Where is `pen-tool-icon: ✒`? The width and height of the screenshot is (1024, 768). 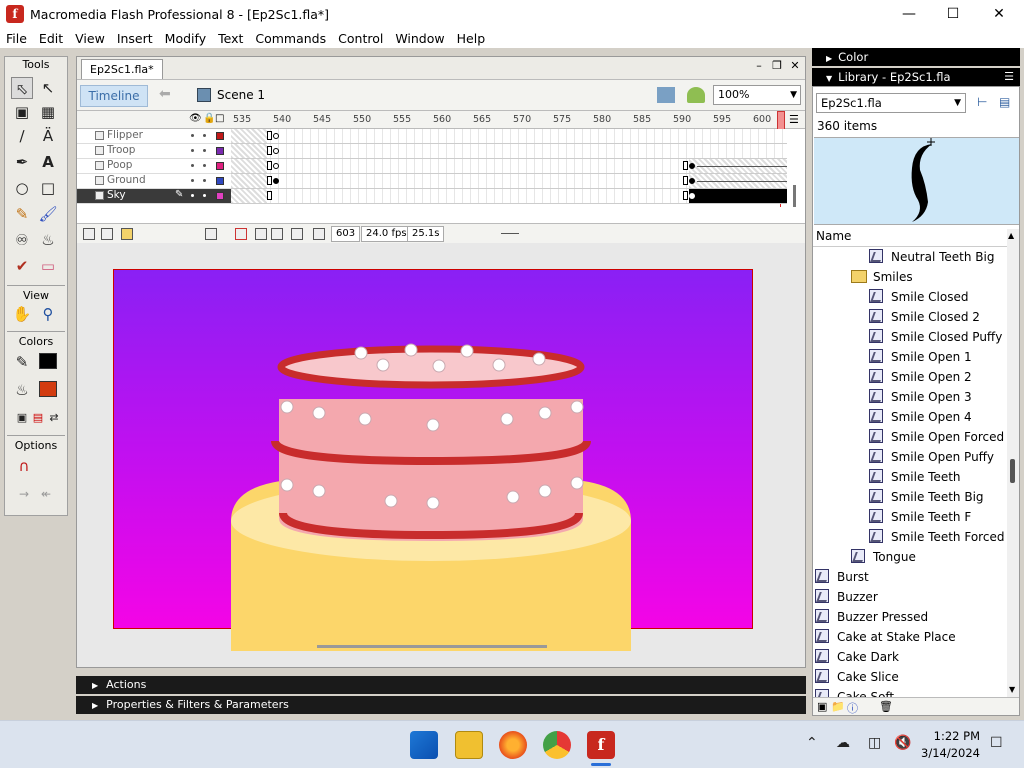 pen-tool-icon: ✒ is located at coordinates (22, 162).